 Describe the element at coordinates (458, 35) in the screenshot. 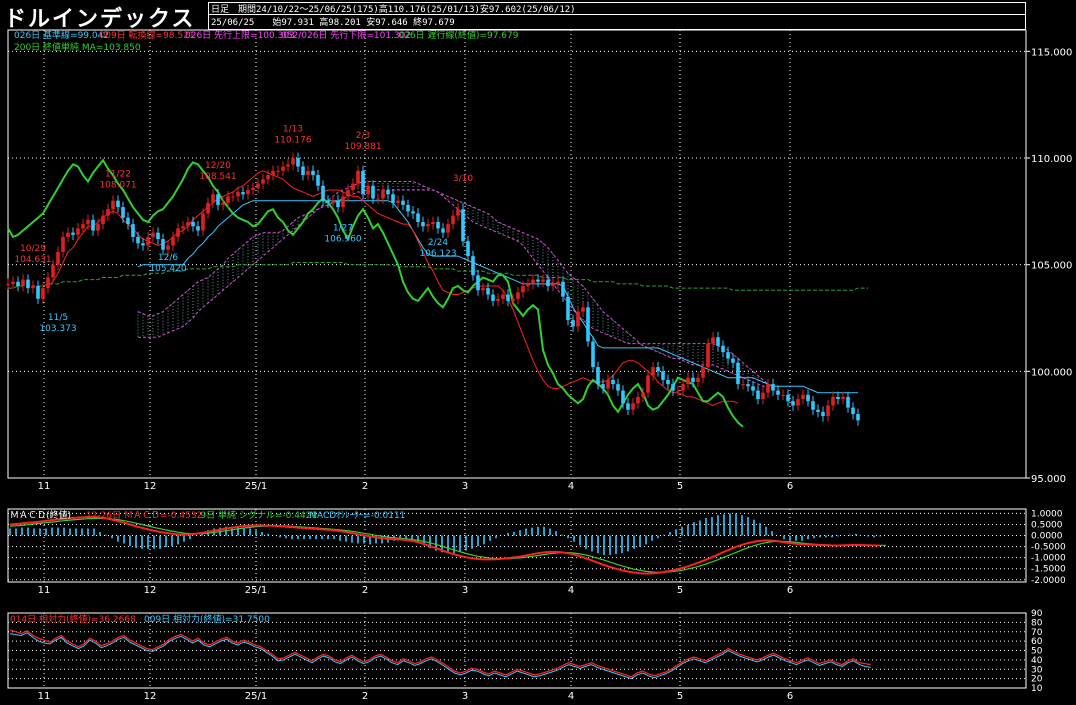

I see `ichimoku-legend-item: 026日 遅行線(終値)=97.679` at that location.